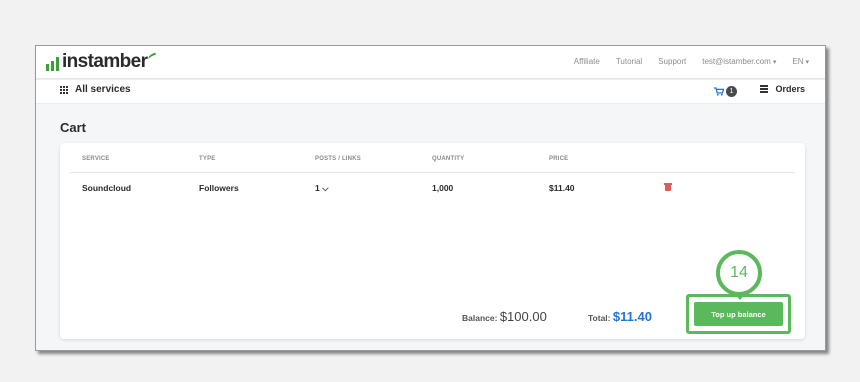 This screenshot has width=860, height=382. I want to click on balance-summary: Balance: $100.00, so click(504, 316).